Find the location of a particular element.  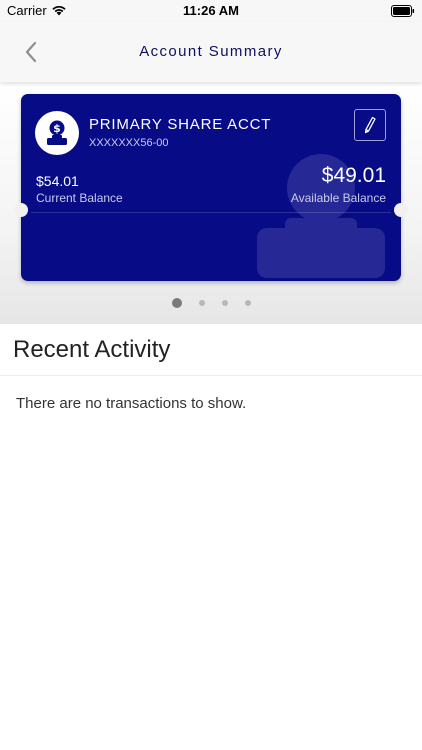

current-balance-value: $54.01 is located at coordinates (57, 181).